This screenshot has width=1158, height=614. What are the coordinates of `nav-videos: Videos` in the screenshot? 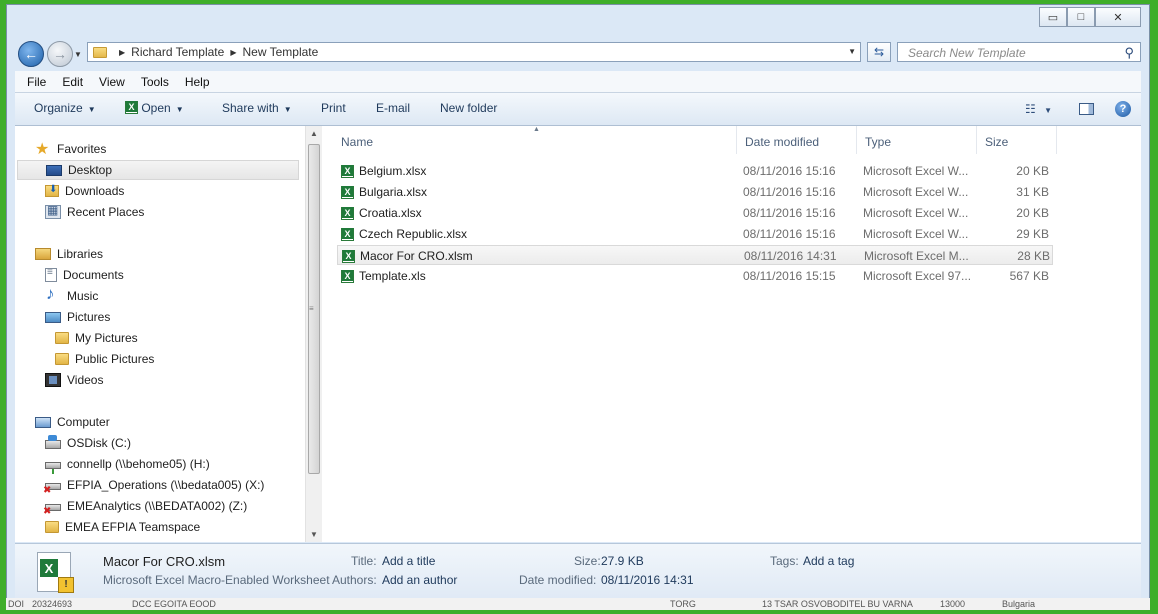 It's located at (160, 380).